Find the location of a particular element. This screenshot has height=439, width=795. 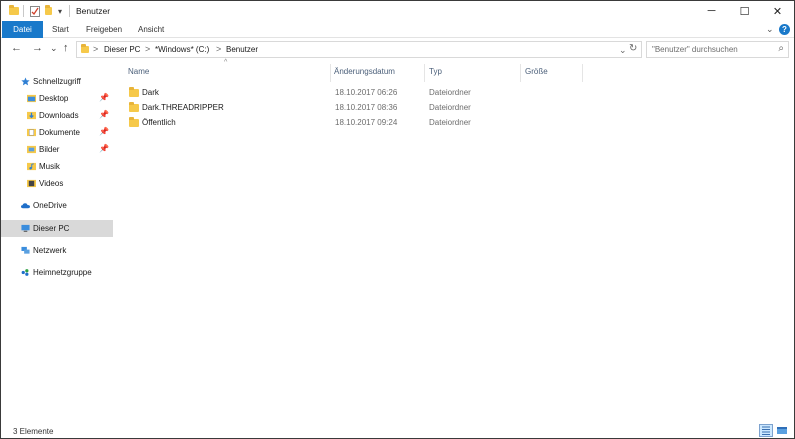

sidebar-item-label: Downloads is located at coordinates (59, 115).